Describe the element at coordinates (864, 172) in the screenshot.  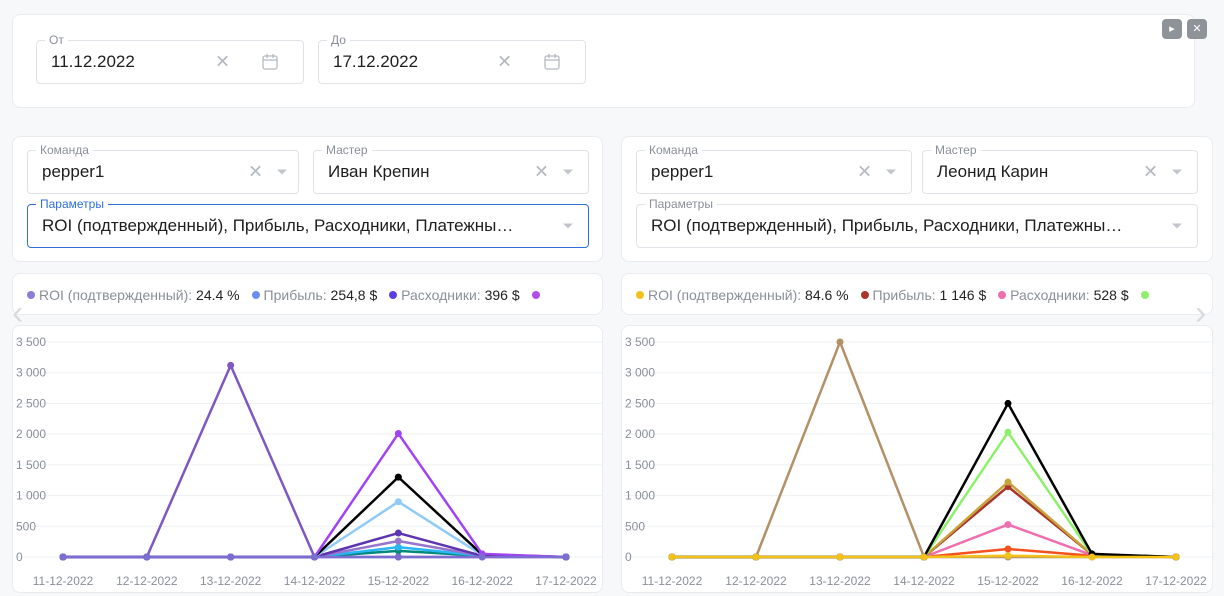
I see `right-team-clear-icon: ✕` at that location.